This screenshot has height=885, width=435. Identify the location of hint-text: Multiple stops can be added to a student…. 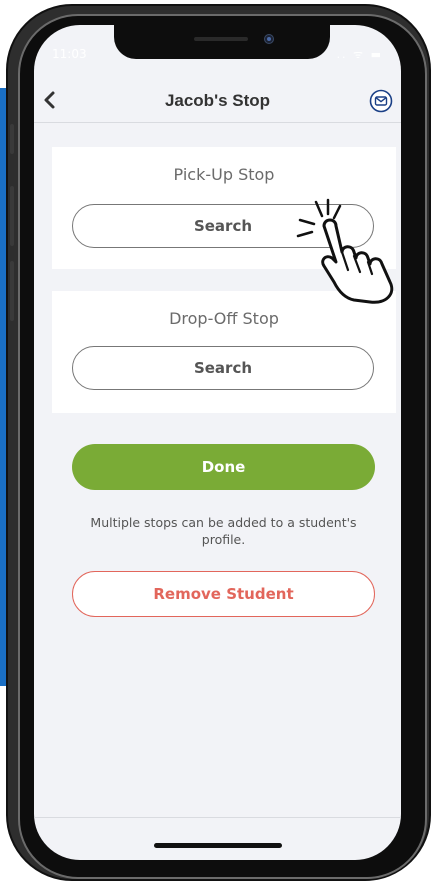
(223, 531).